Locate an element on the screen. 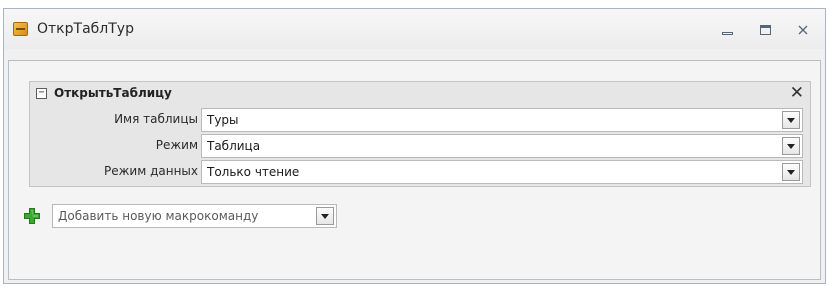  macro-icon is located at coordinates (20, 29).